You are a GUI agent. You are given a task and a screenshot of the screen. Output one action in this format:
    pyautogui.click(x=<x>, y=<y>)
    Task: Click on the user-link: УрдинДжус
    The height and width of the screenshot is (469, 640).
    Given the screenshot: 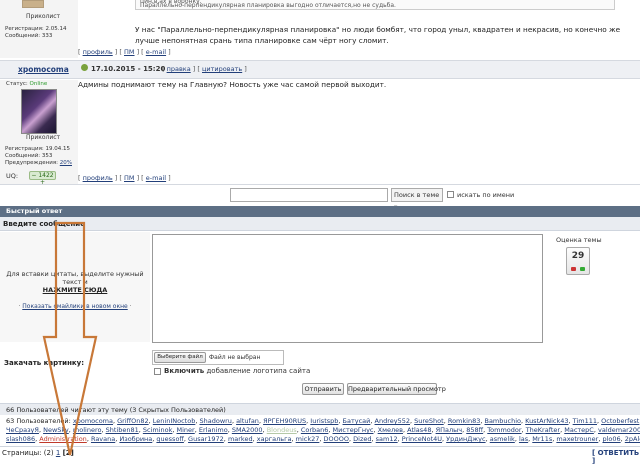 What is the action you would take?
    pyautogui.click(x=465, y=439)
    